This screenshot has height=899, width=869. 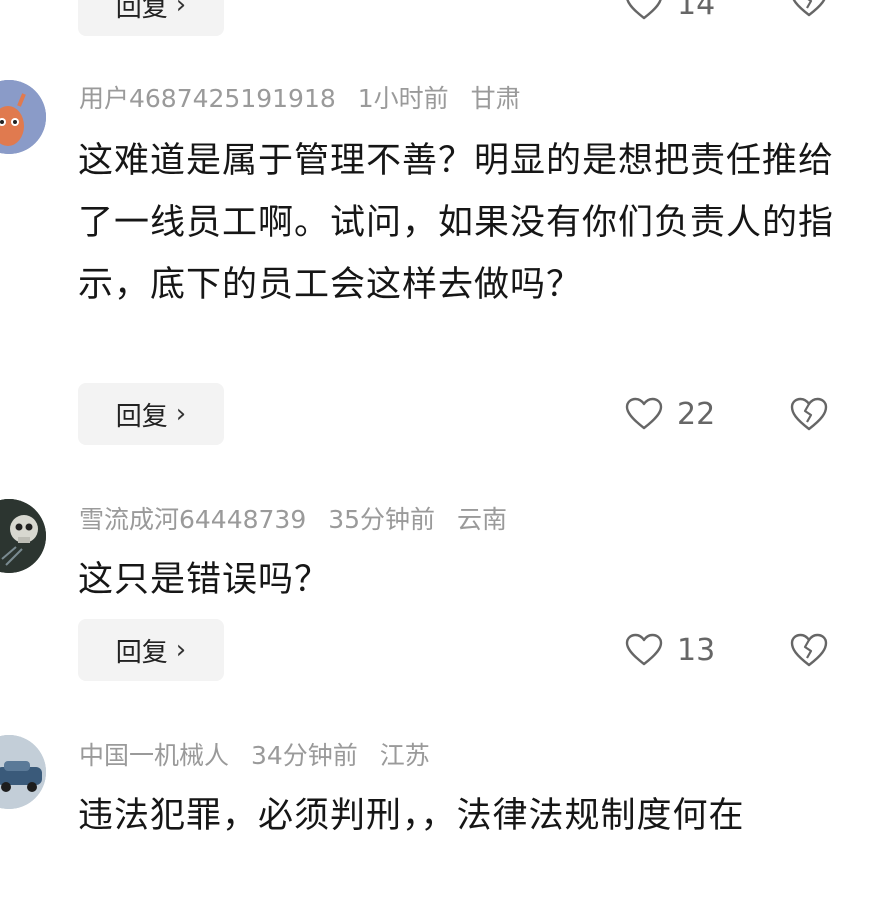 I want to click on timestamp: 1小时前, so click(x=403, y=98).